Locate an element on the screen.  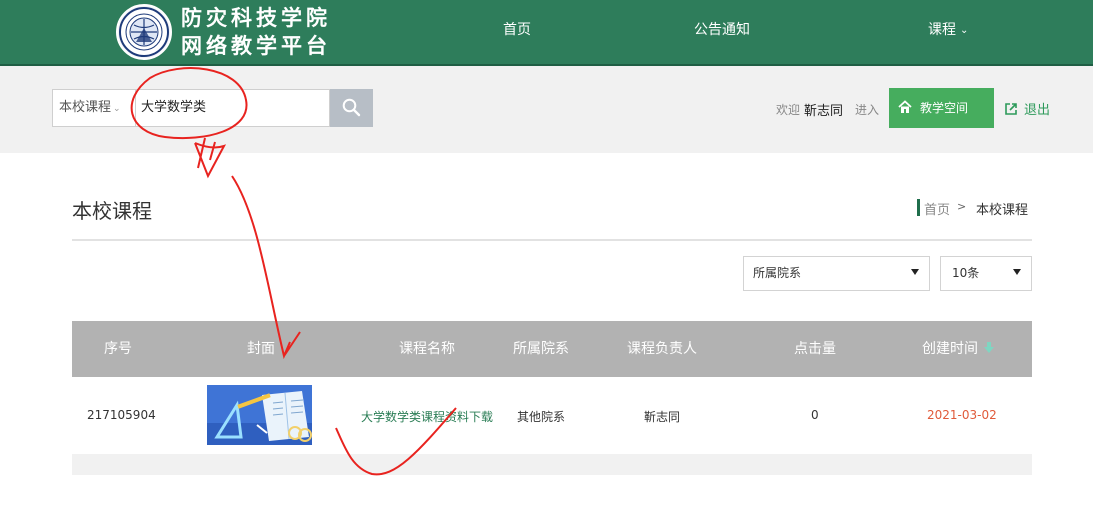
search-button is located at coordinates (351, 108).